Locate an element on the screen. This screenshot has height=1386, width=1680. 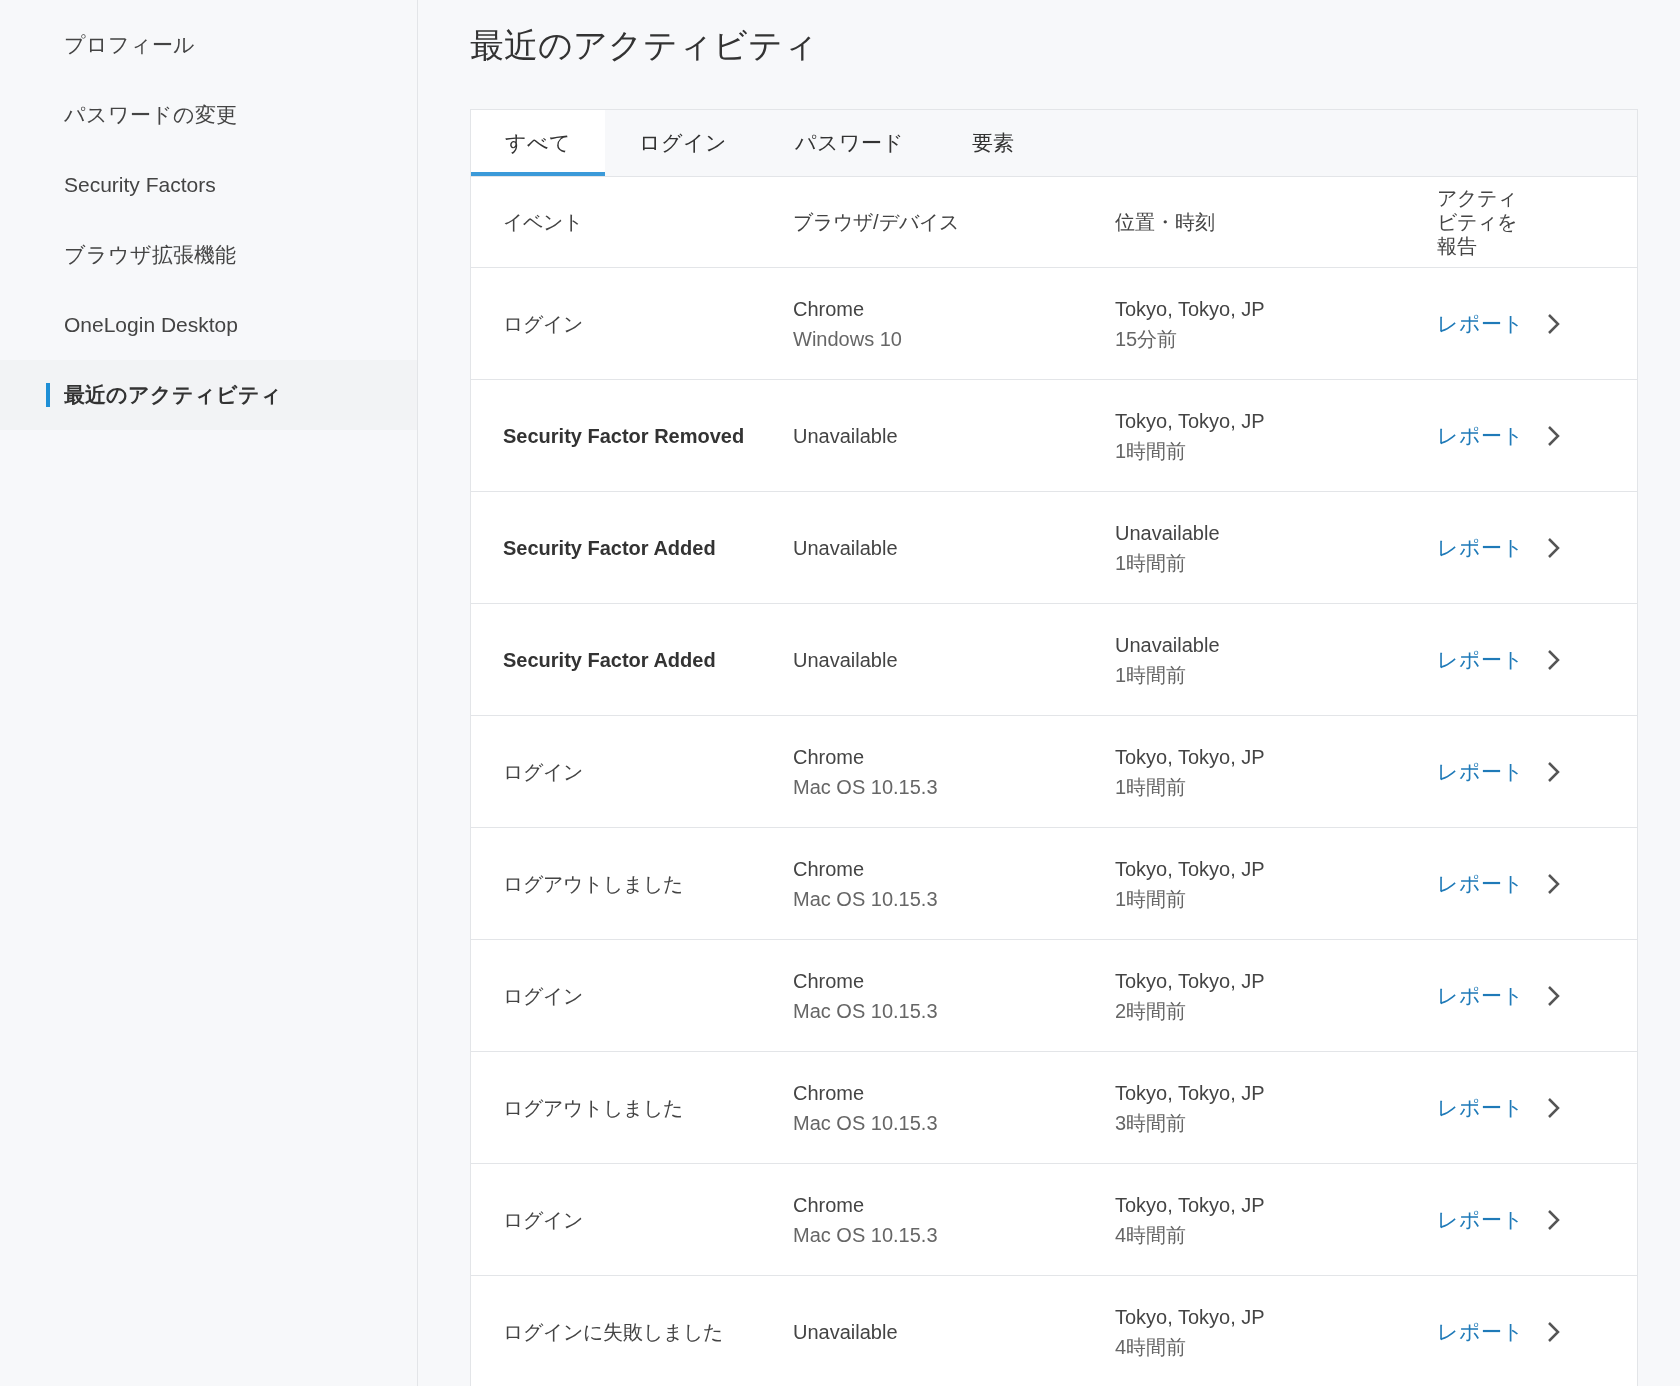
sidebar-item: 最近のアクティビティ is located at coordinates (208, 395).